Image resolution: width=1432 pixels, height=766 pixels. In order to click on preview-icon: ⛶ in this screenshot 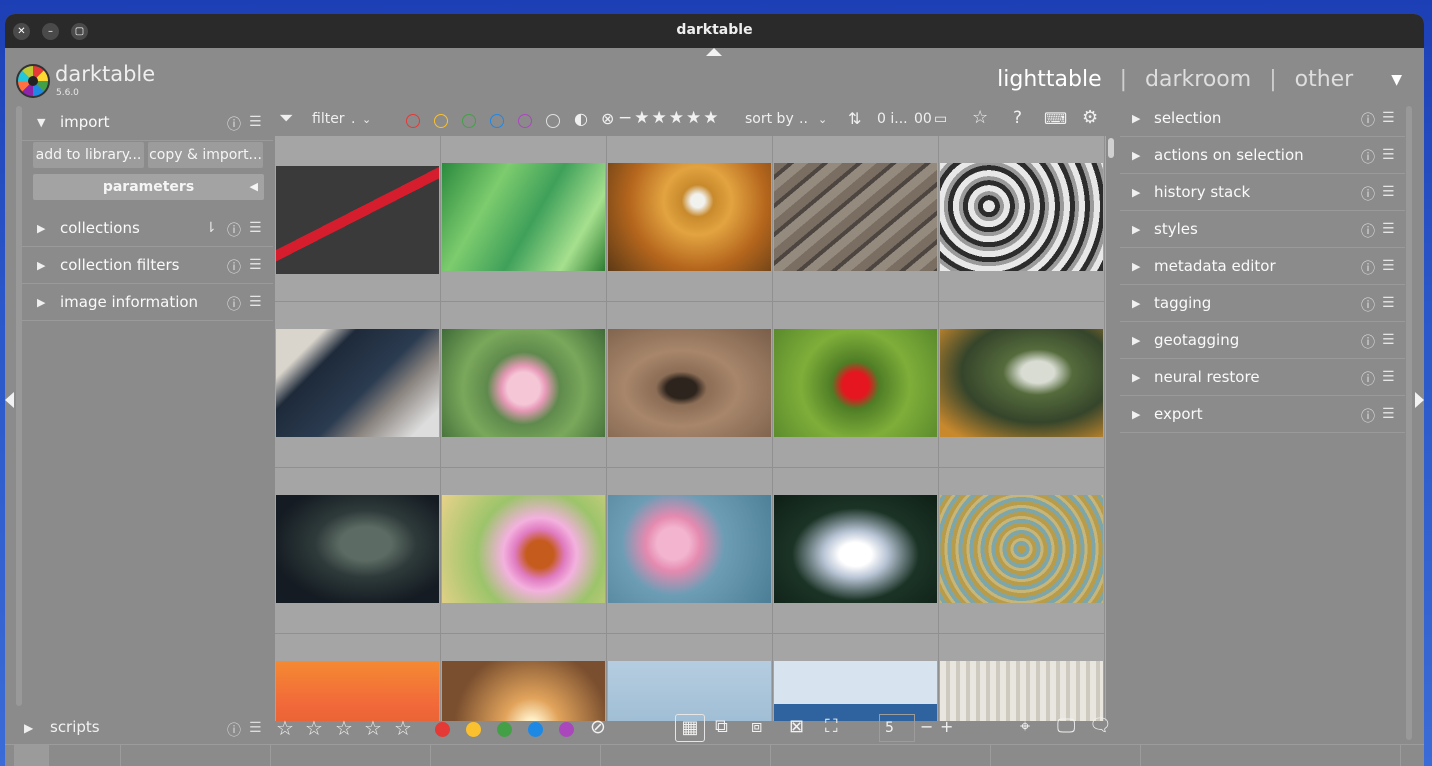, I will do `click(831, 726)`.